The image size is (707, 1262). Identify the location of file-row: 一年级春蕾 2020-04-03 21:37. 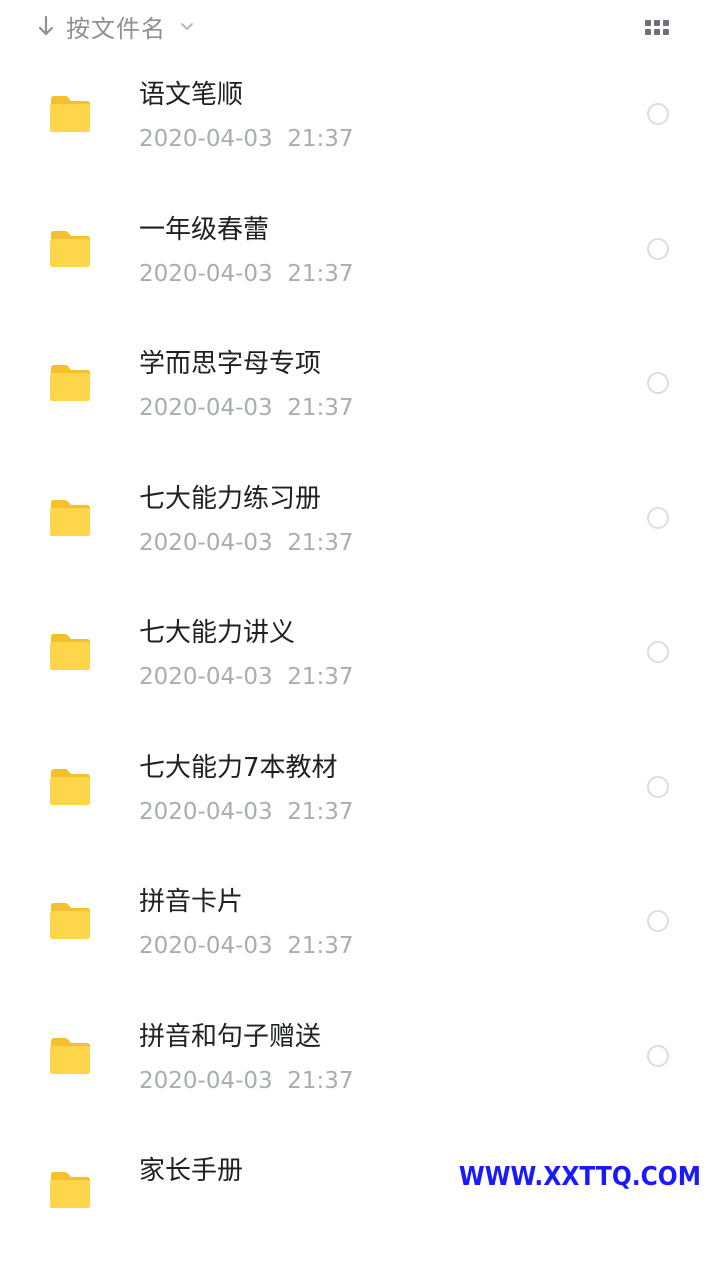
(353, 254).